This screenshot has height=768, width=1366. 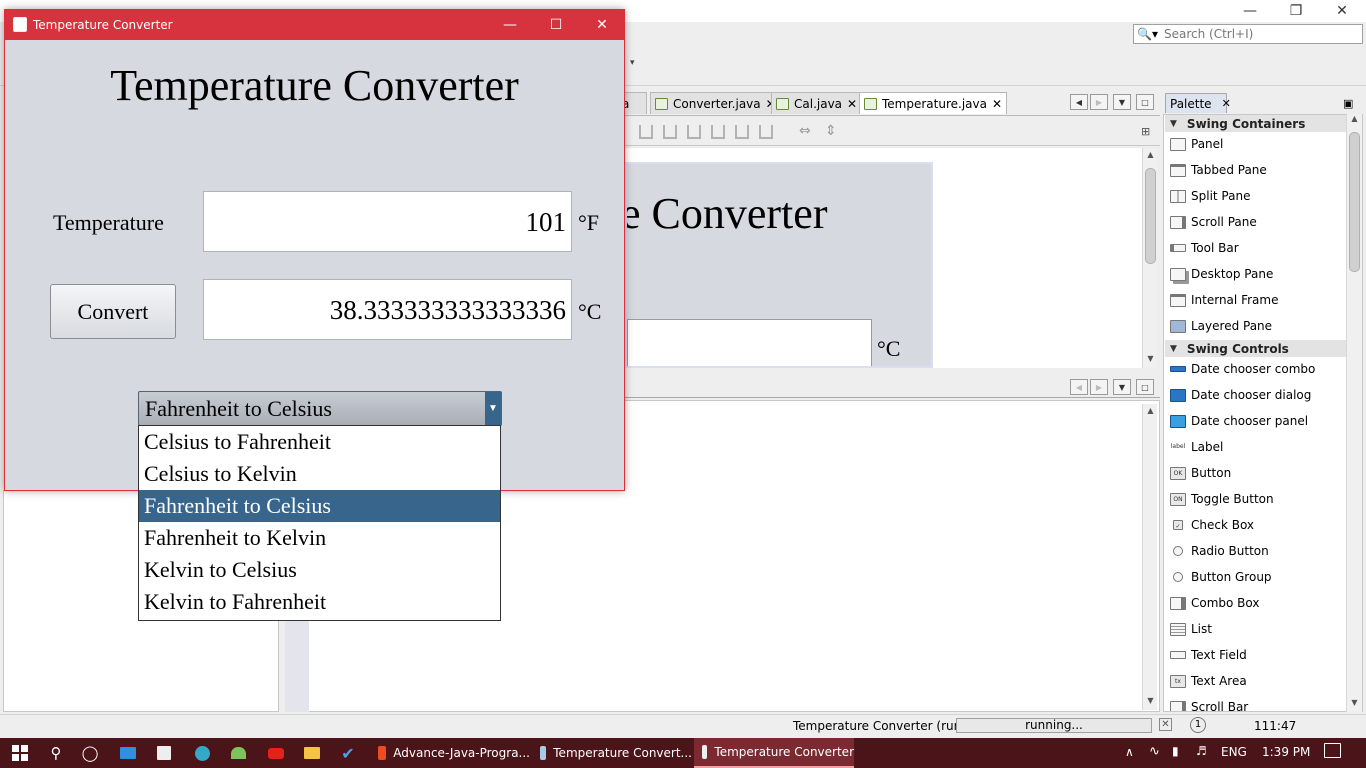 What do you see at coordinates (113, 311) in the screenshot?
I see `convert-button: Convert` at bounding box center [113, 311].